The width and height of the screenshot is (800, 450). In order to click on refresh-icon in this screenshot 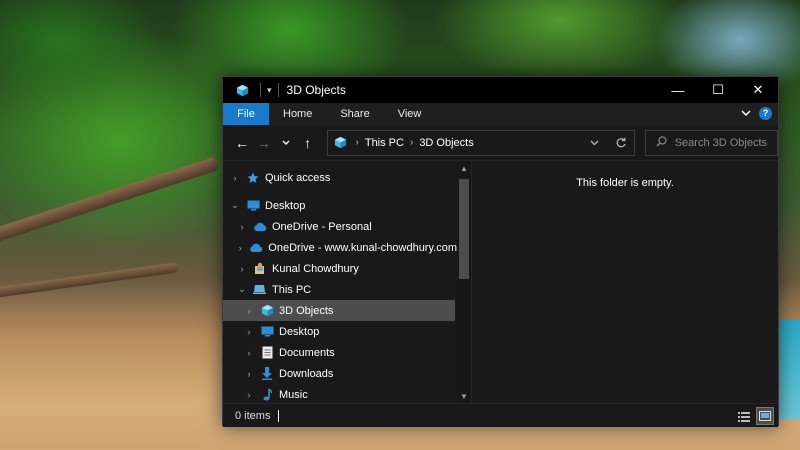, I will do `click(621, 143)`.